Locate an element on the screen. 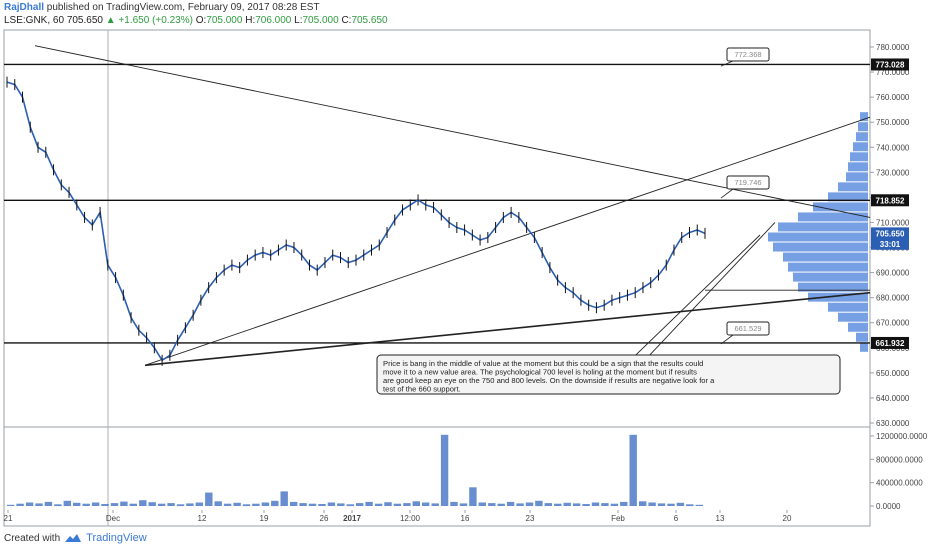 The image size is (932, 550). volume-tick-label: 400000.0000 is located at coordinates (899, 483).